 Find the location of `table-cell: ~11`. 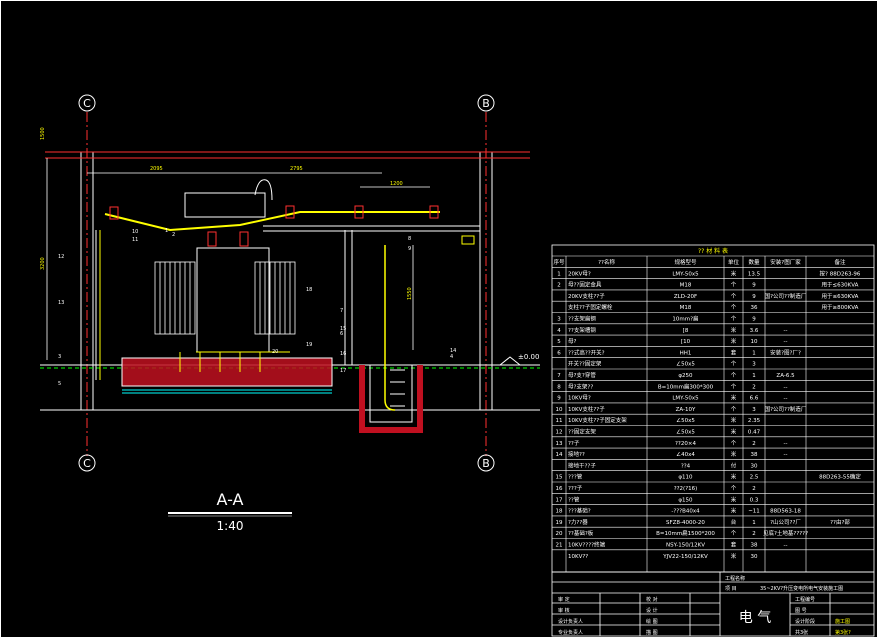

table-cell: ~11 is located at coordinates (754, 512).